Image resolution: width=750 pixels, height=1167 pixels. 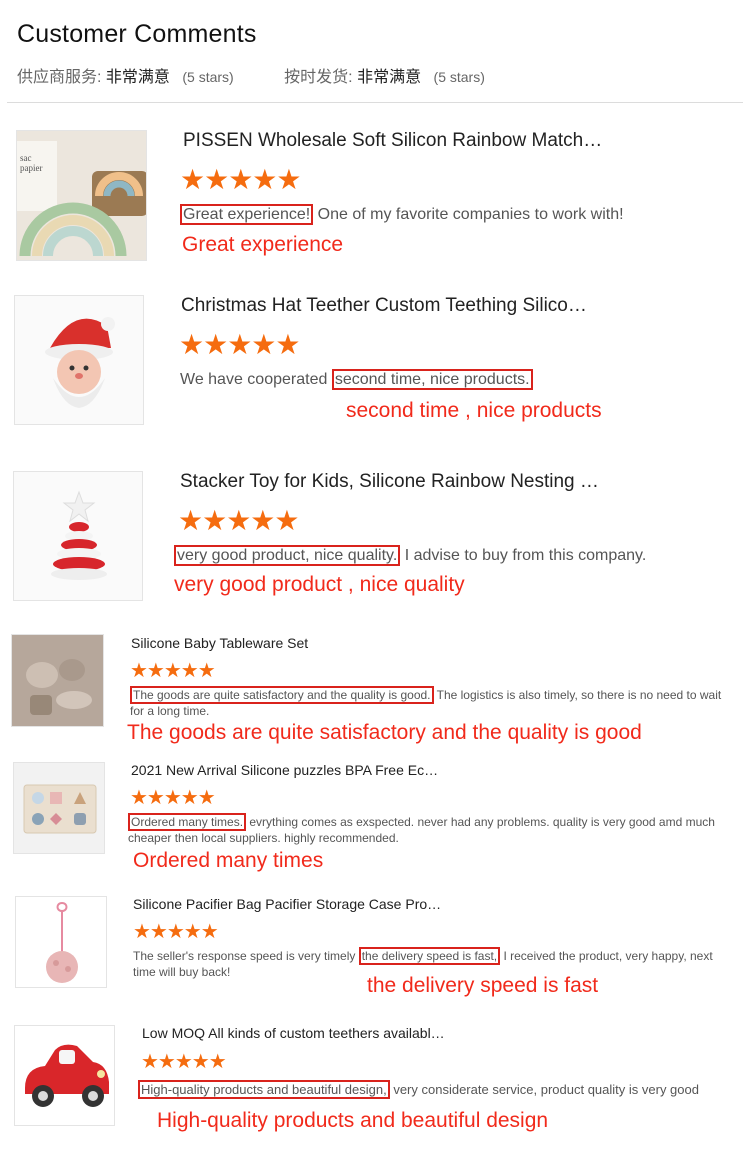 What do you see at coordinates (228, 860) in the screenshot?
I see `annotation-label: Ordered many times` at bounding box center [228, 860].